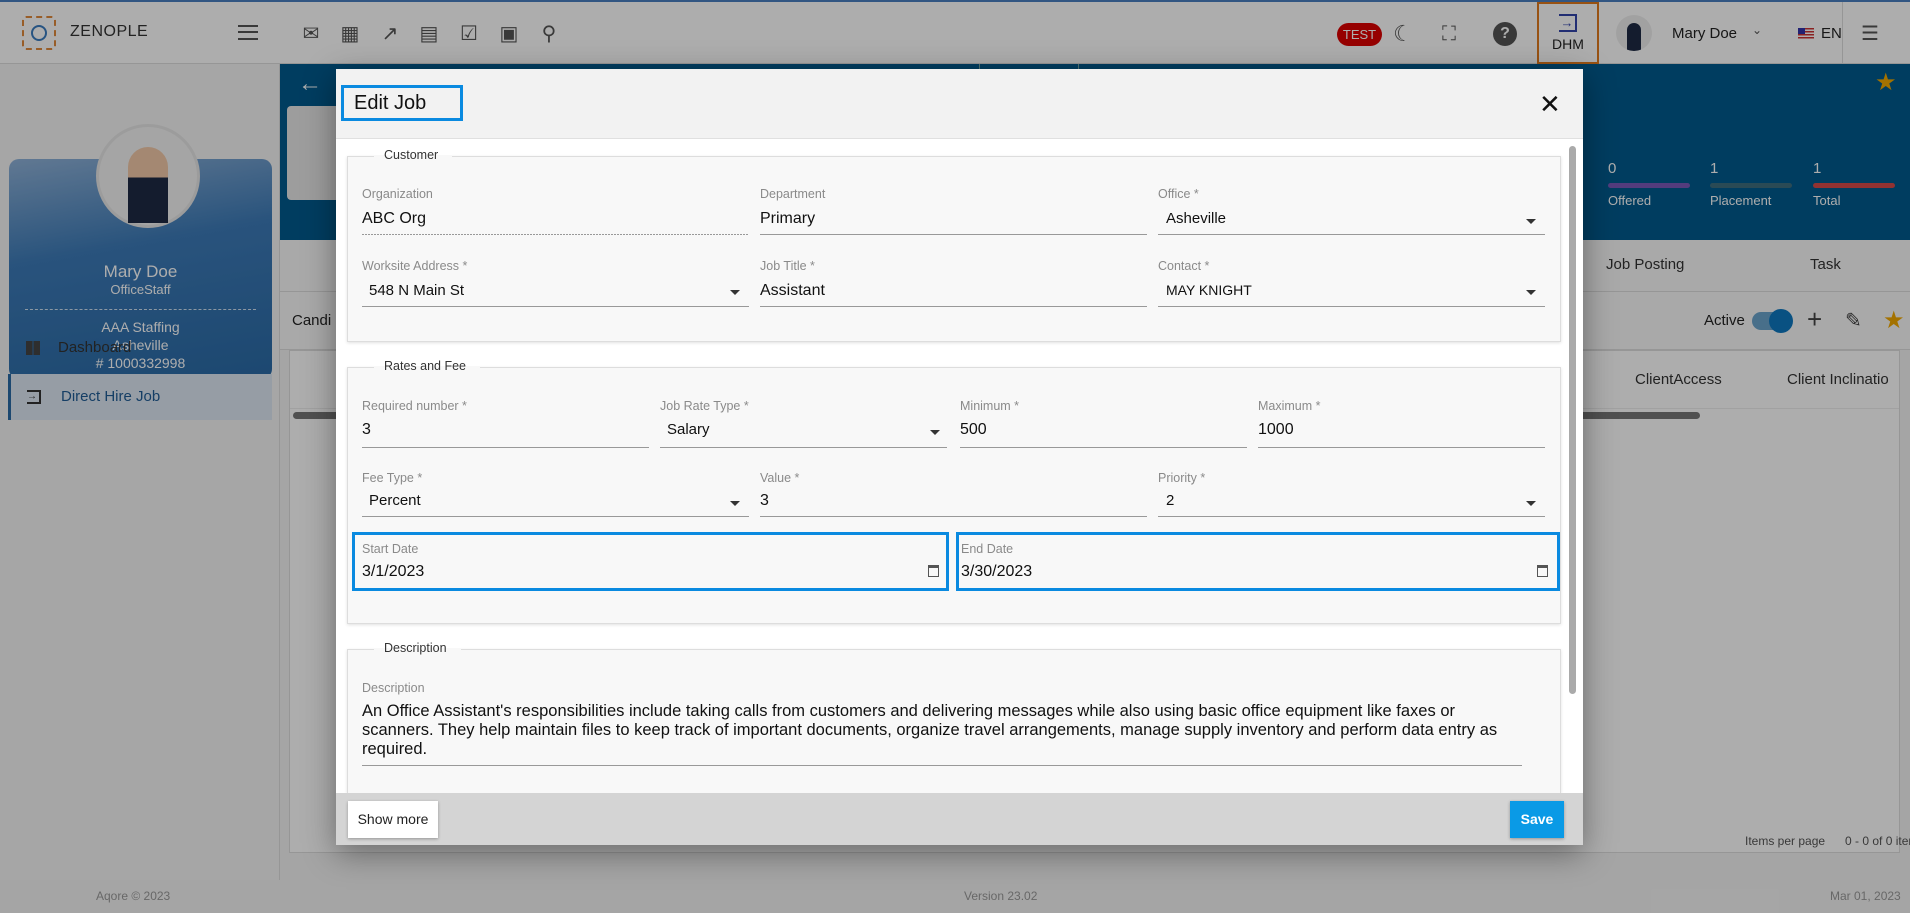  What do you see at coordinates (415, 266) in the screenshot?
I see `worksite-label: Worksite Address *` at bounding box center [415, 266].